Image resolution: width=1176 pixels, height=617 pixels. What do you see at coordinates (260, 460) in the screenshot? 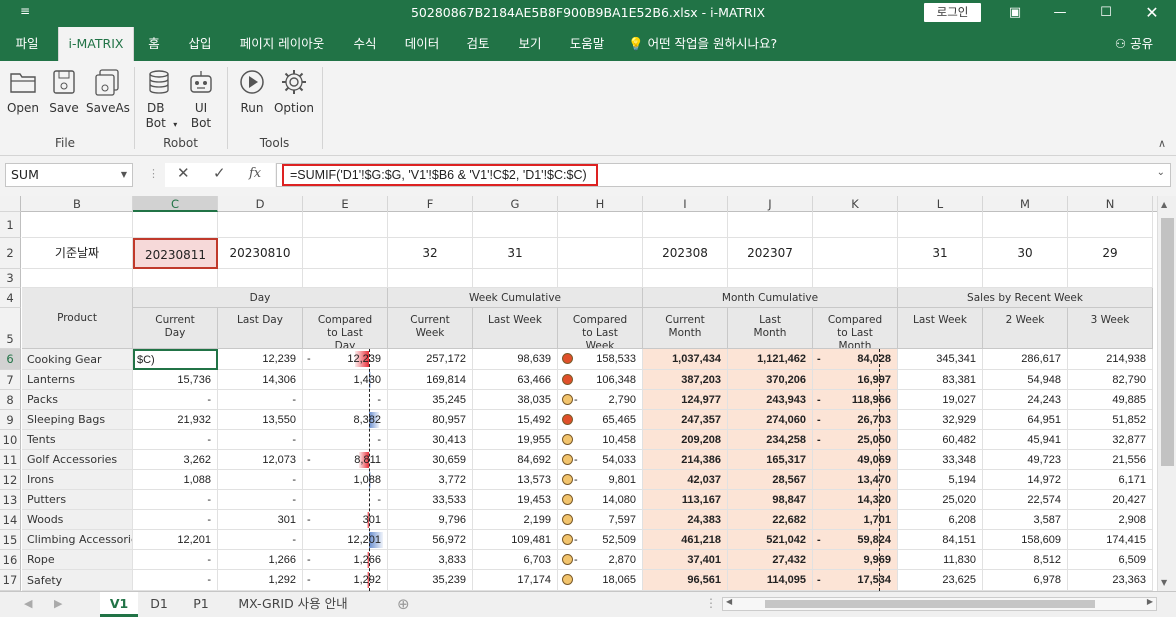
I see `data-cell-ld: 12,073` at bounding box center [260, 460].